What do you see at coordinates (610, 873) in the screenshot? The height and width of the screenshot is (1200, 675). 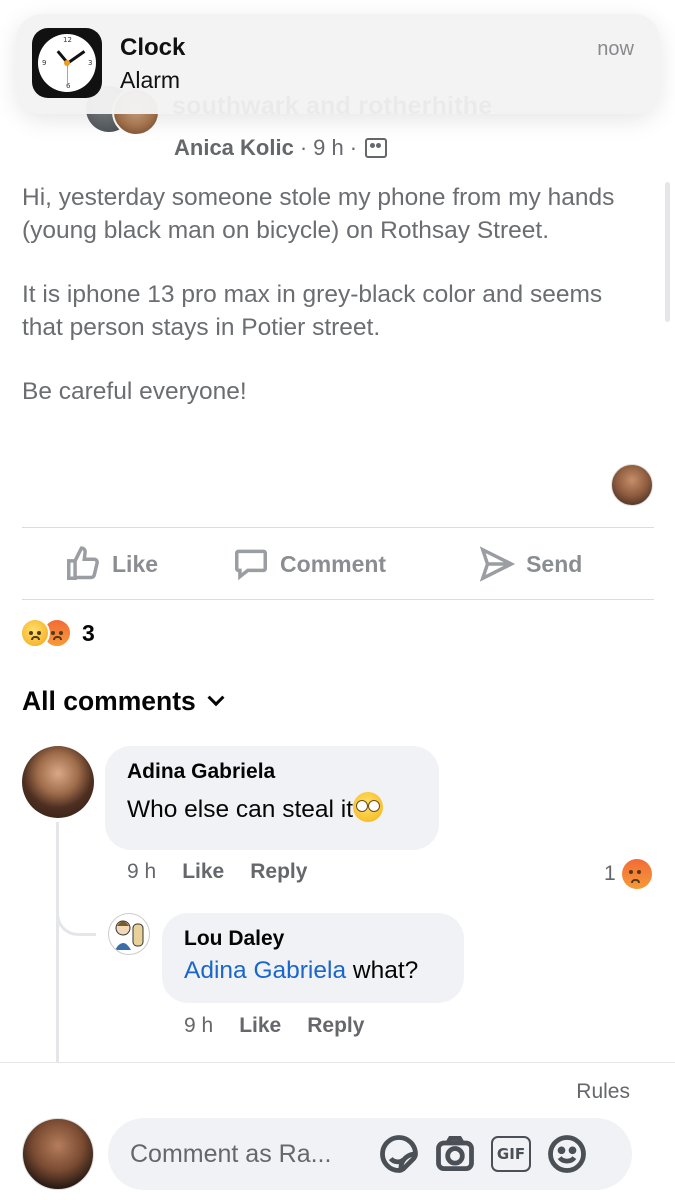 I see `comment-reaction-count: 1` at bounding box center [610, 873].